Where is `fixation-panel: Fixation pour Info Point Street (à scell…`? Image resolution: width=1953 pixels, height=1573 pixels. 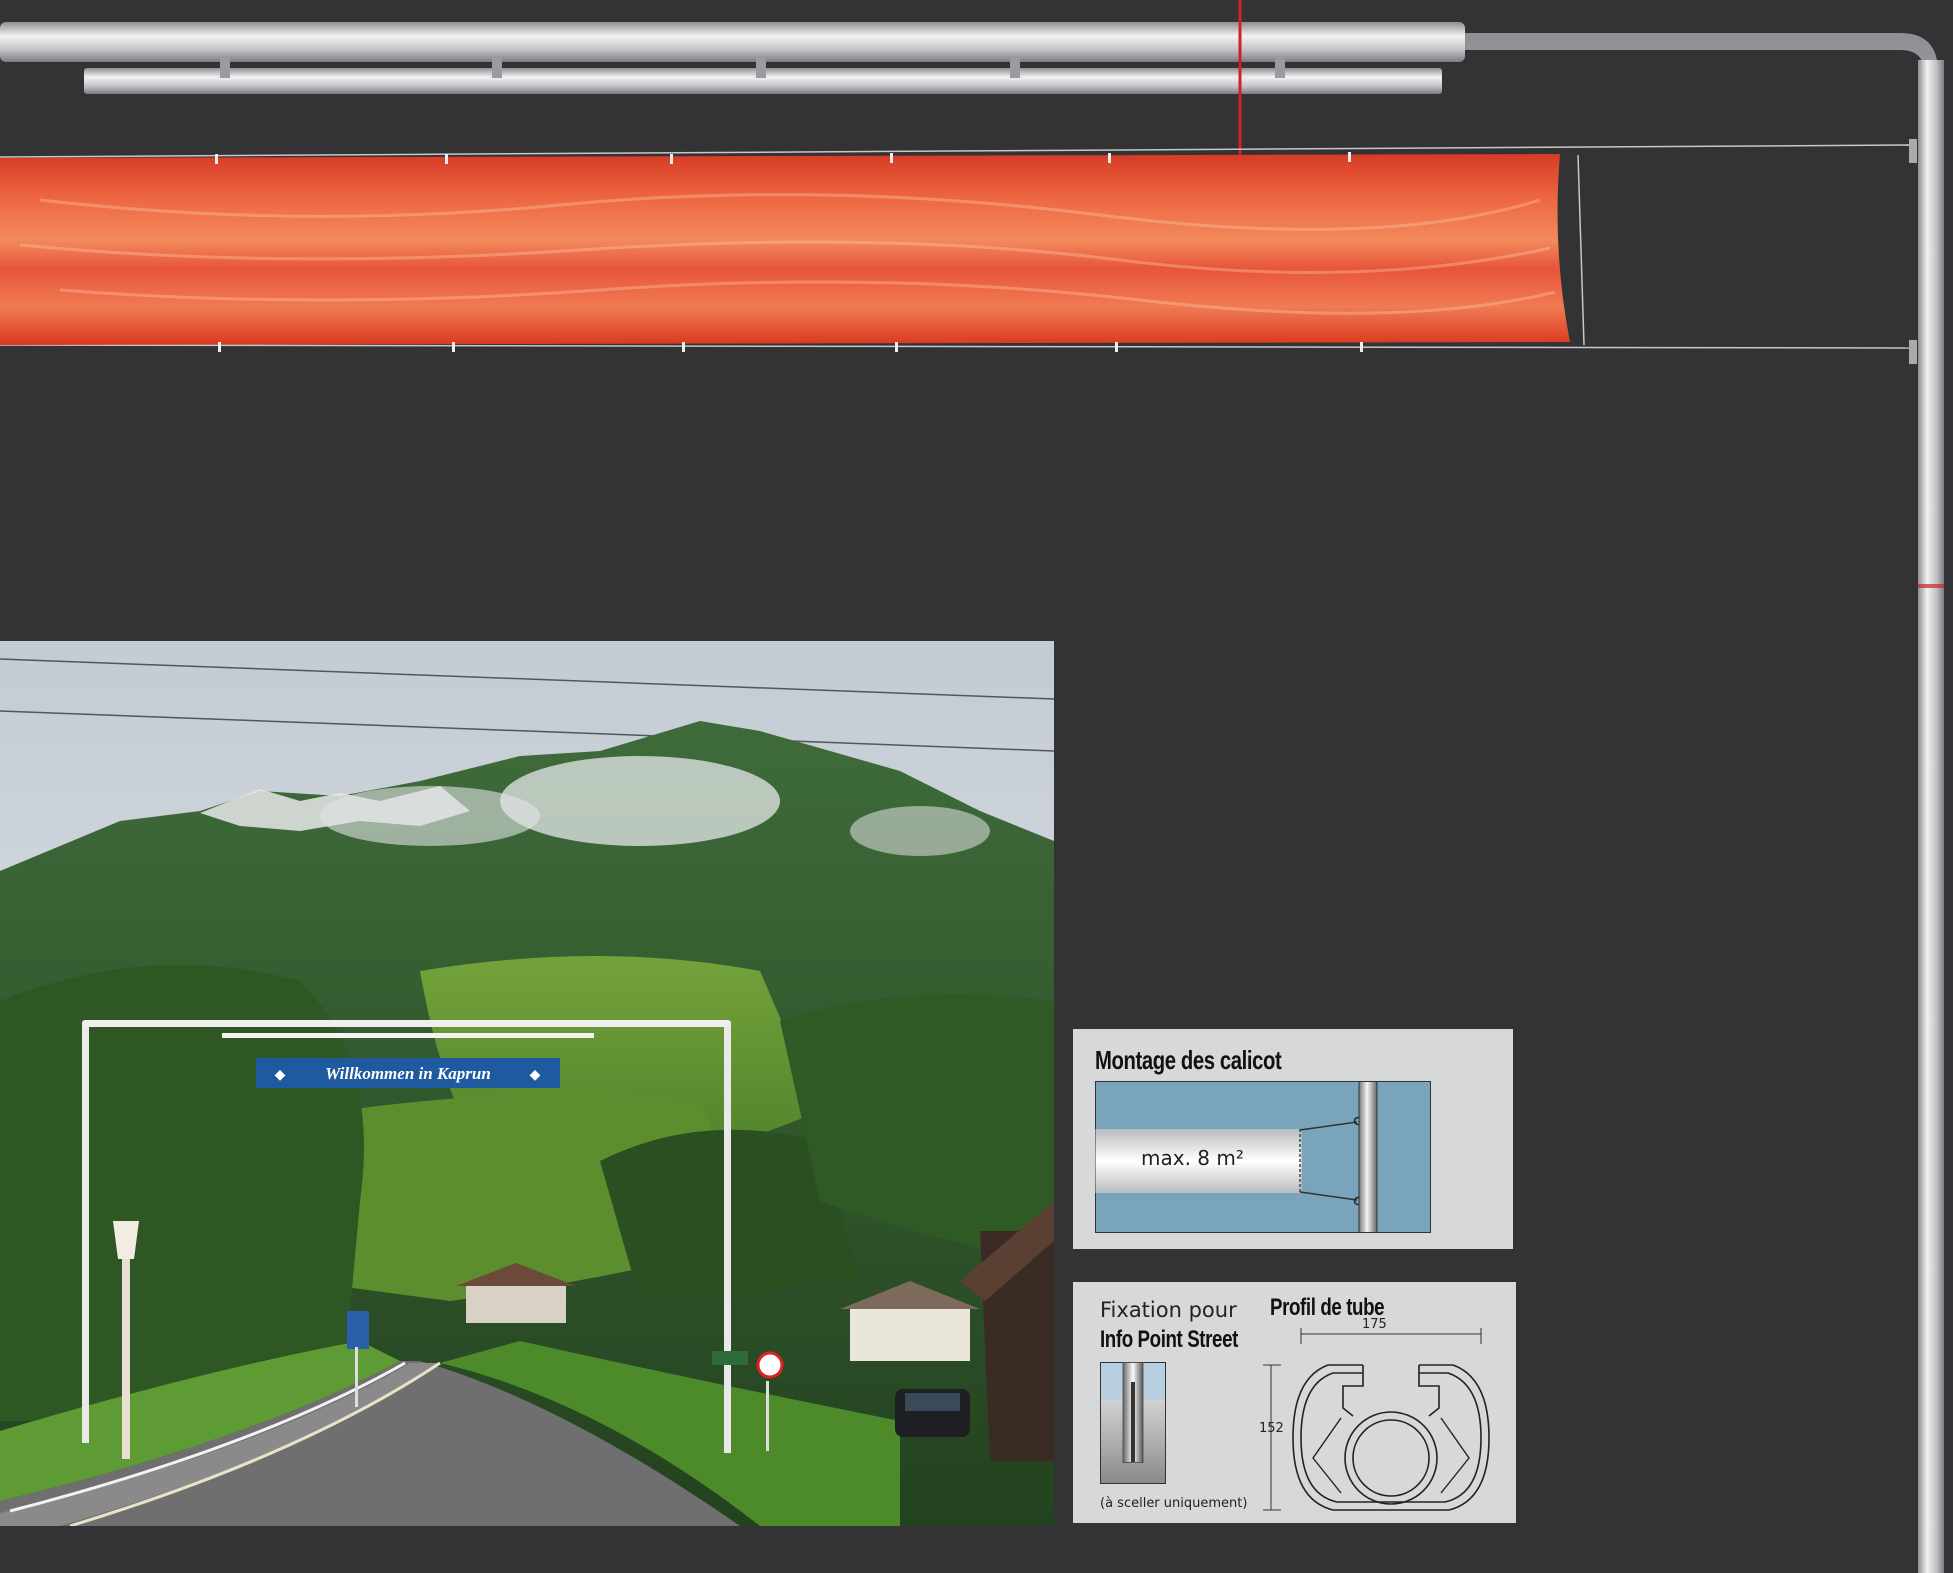 fixation-panel: Fixation pour Info Point Street (à scell… is located at coordinates (1294, 1402).